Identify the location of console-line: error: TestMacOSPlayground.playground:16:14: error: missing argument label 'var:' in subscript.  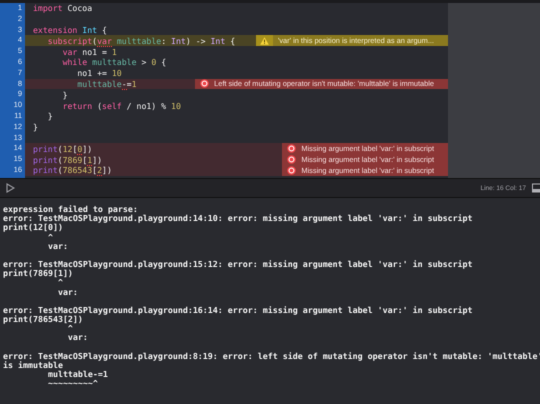
(238, 310).